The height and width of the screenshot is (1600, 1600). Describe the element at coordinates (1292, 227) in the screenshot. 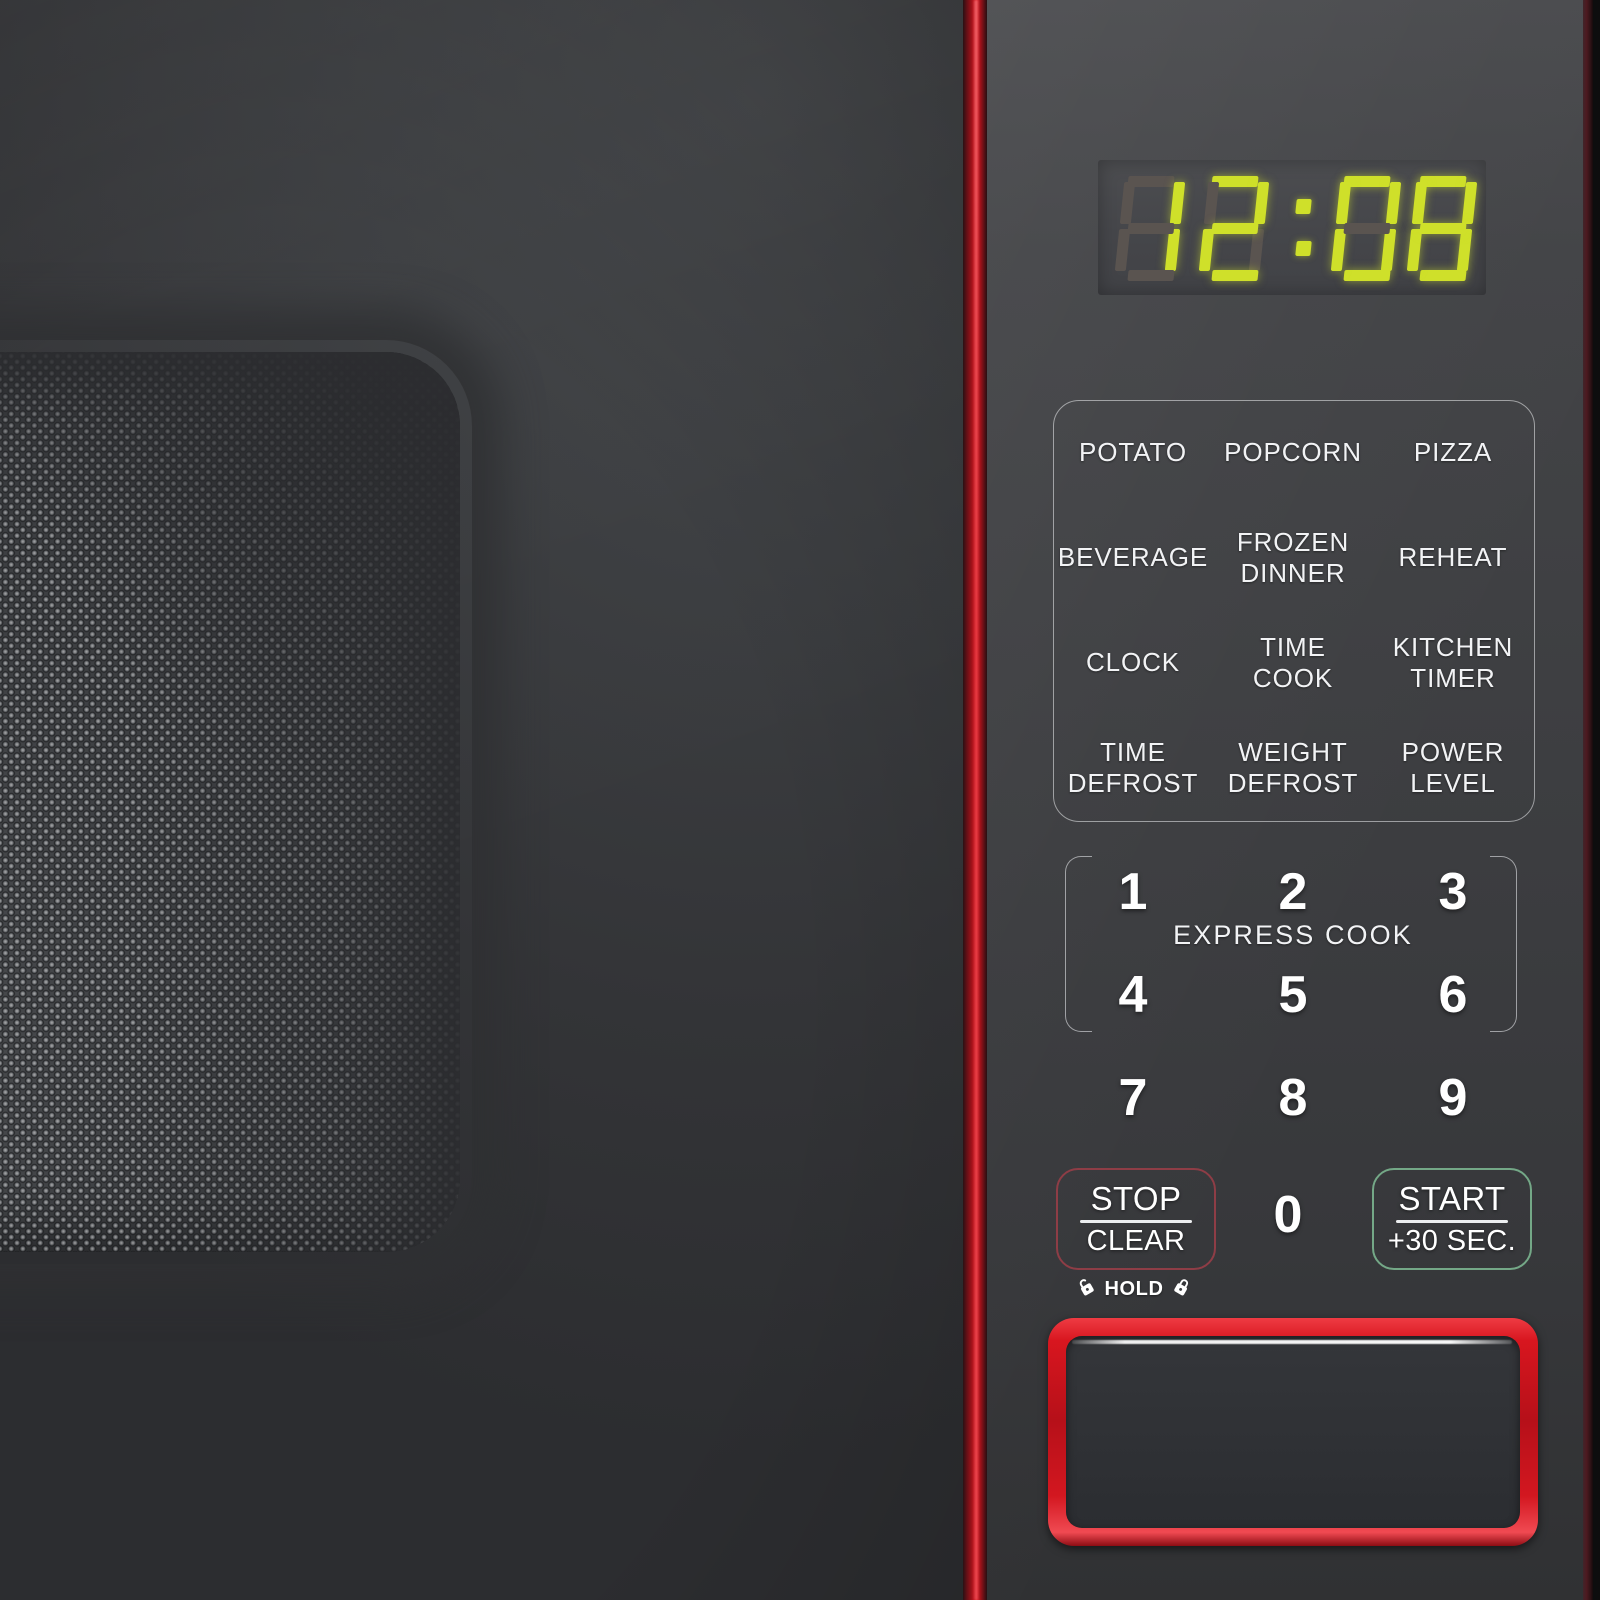

I see `led-clock-display` at that location.